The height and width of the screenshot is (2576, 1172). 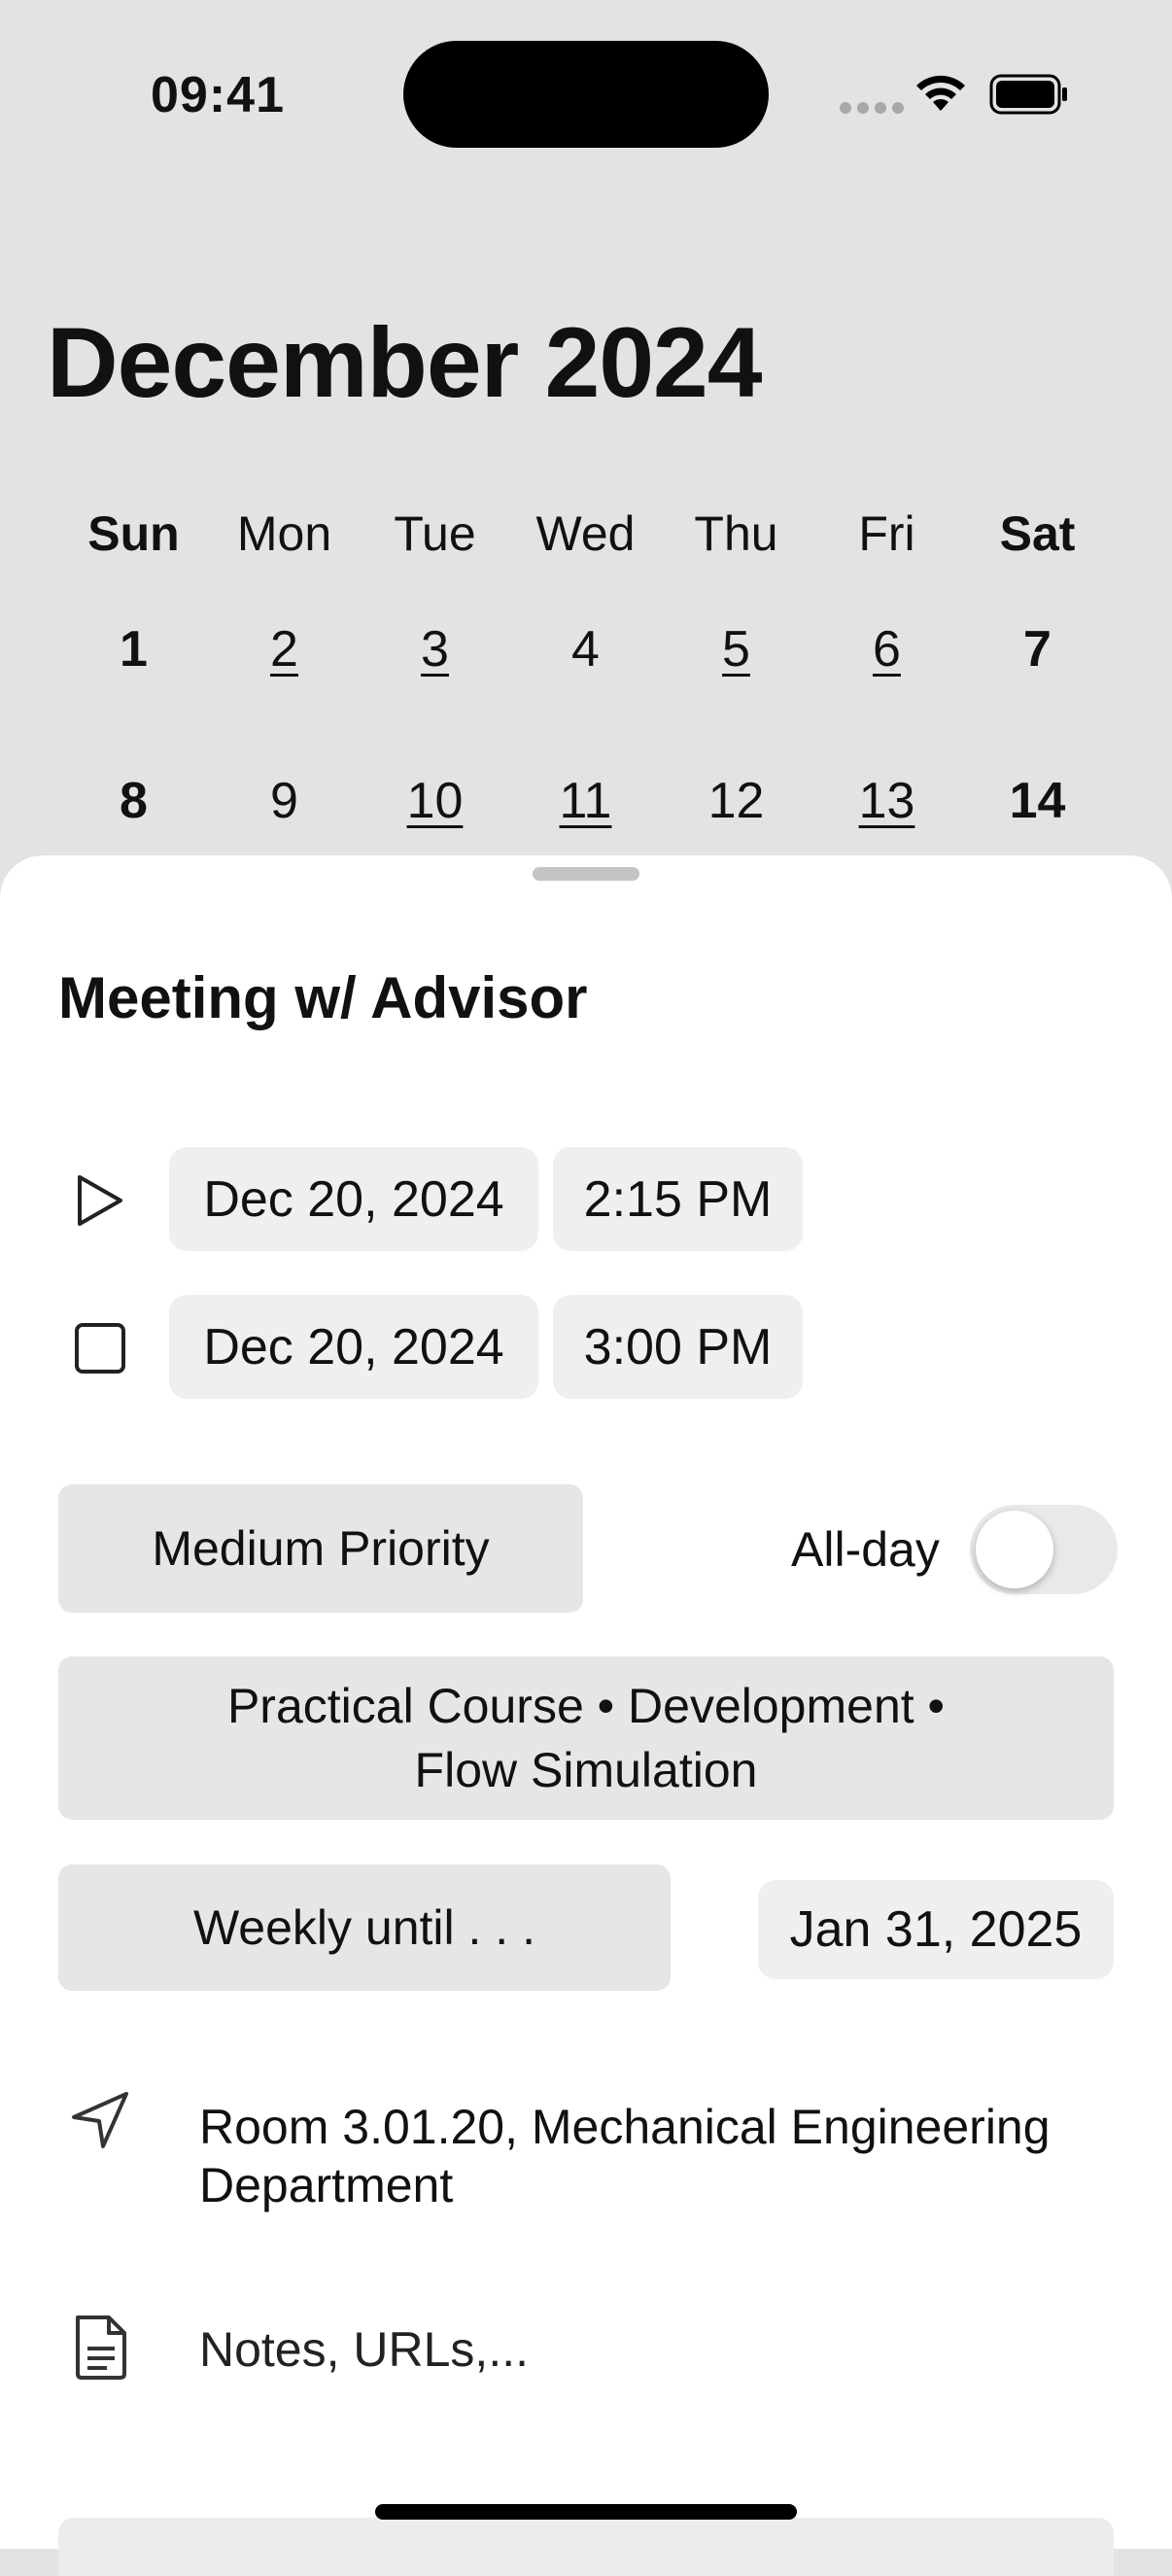 What do you see at coordinates (678, 1347) in the screenshot?
I see `end-time-button: 3:00 PM` at bounding box center [678, 1347].